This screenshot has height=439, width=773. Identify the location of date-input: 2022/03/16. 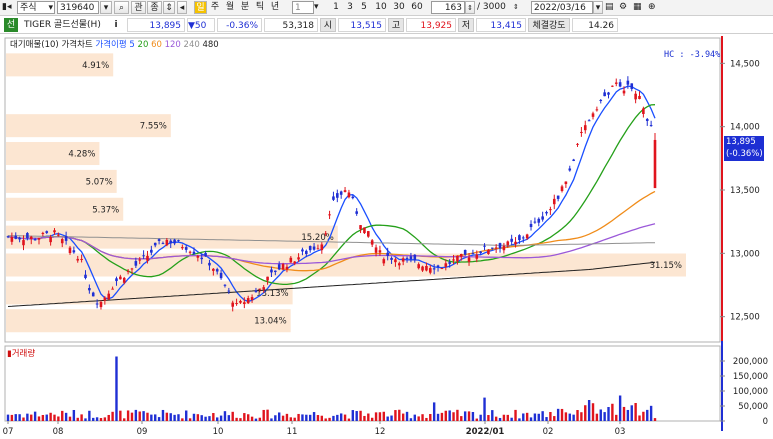
(562, 7).